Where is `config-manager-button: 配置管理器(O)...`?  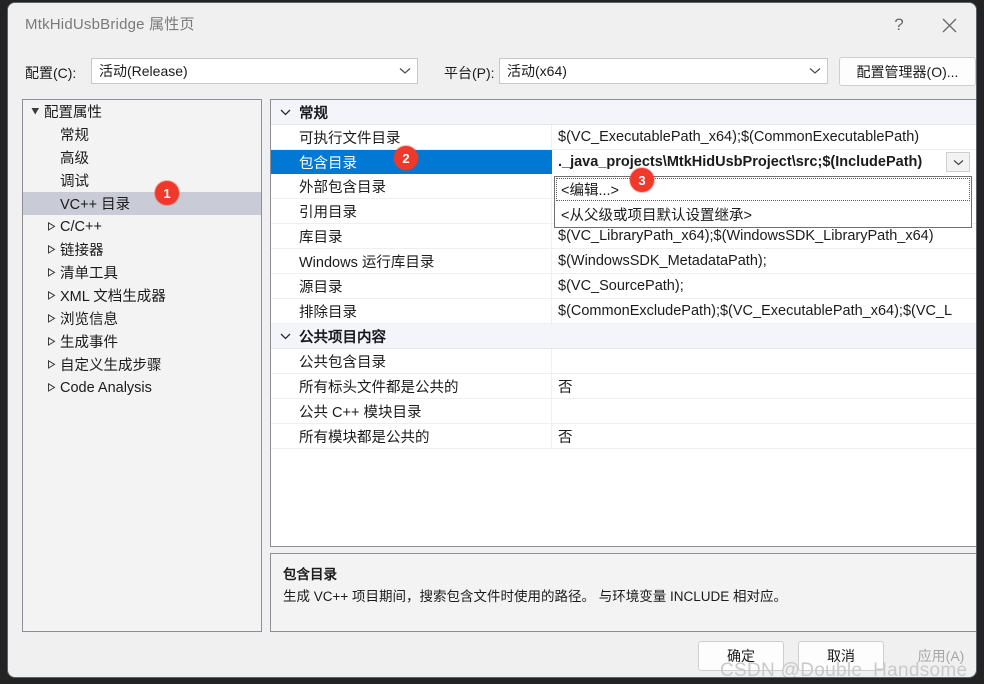
config-manager-button: 配置管理器(O)... is located at coordinates (907, 71).